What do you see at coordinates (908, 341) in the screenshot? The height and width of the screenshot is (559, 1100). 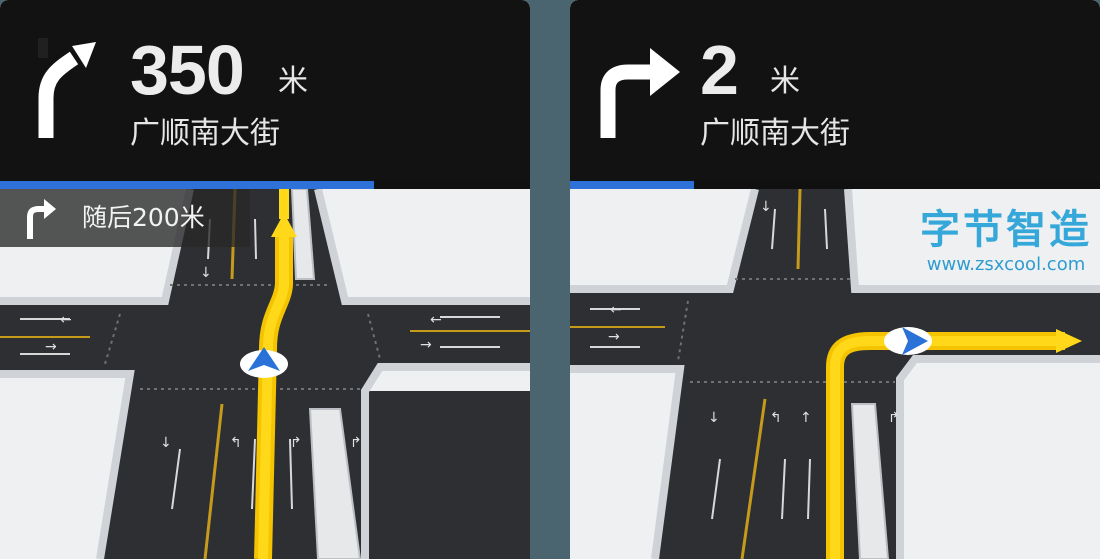 I see `vehicle-position-icon` at bounding box center [908, 341].